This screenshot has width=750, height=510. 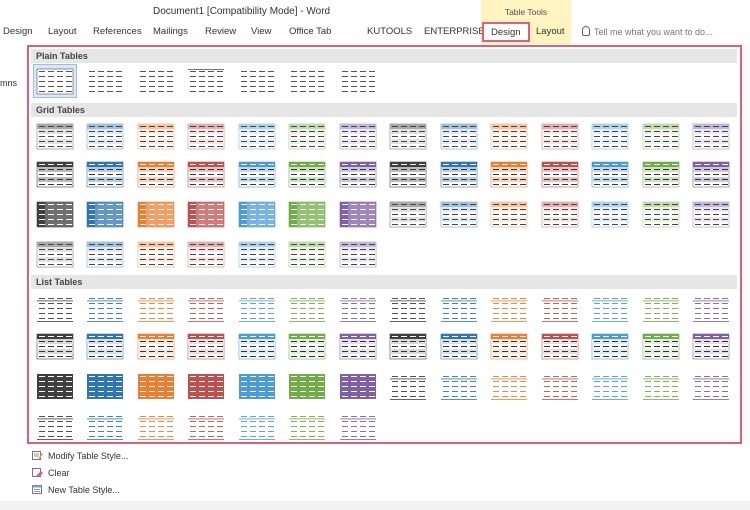 What do you see at coordinates (310, 32) in the screenshot?
I see `tab-office-tab: Office Tab` at bounding box center [310, 32].